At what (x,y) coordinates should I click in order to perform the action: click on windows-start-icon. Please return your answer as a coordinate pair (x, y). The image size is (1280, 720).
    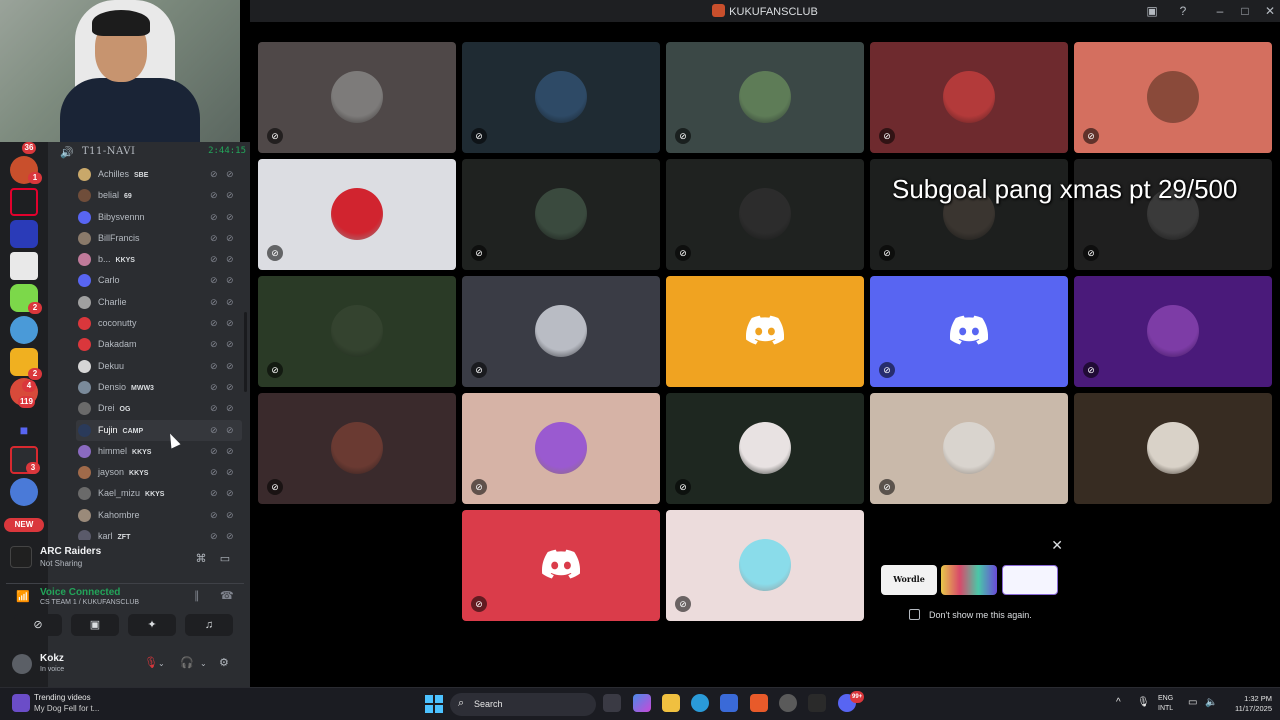
    Looking at the image, I should click on (434, 704).